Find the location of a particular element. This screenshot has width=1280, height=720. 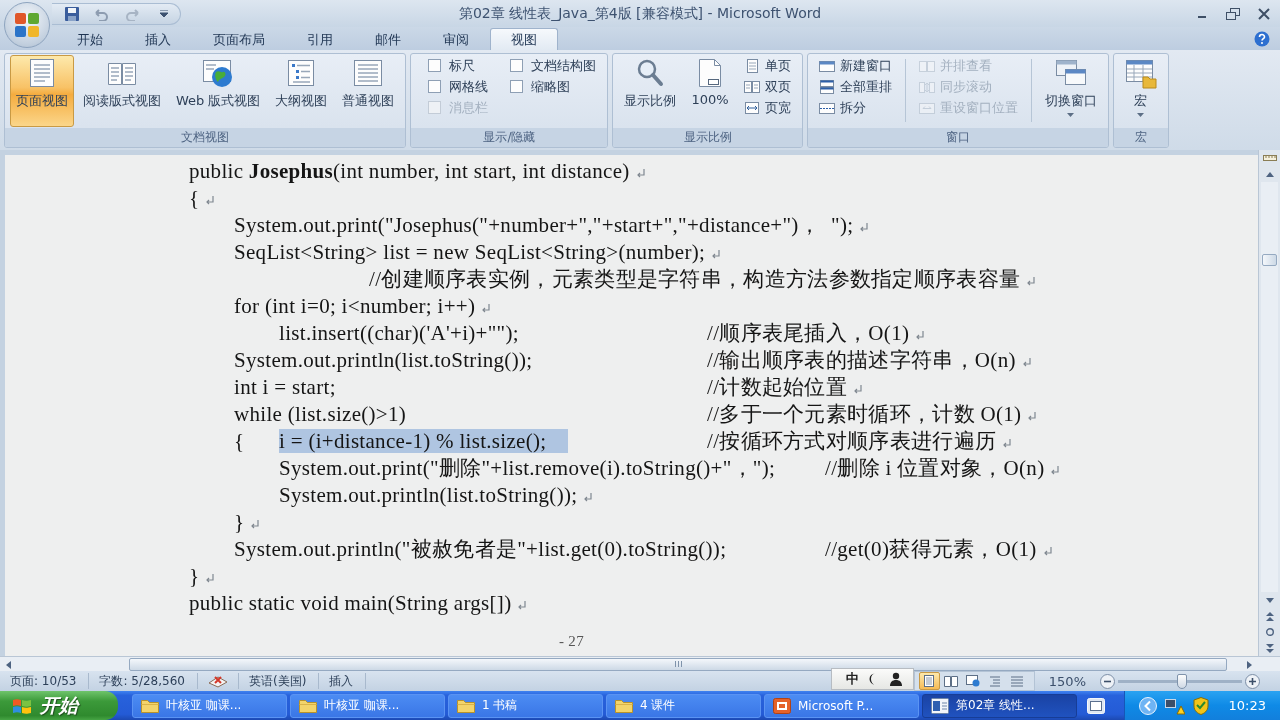

ribbon-button: 普通视图 is located at coordinates (368, 91).